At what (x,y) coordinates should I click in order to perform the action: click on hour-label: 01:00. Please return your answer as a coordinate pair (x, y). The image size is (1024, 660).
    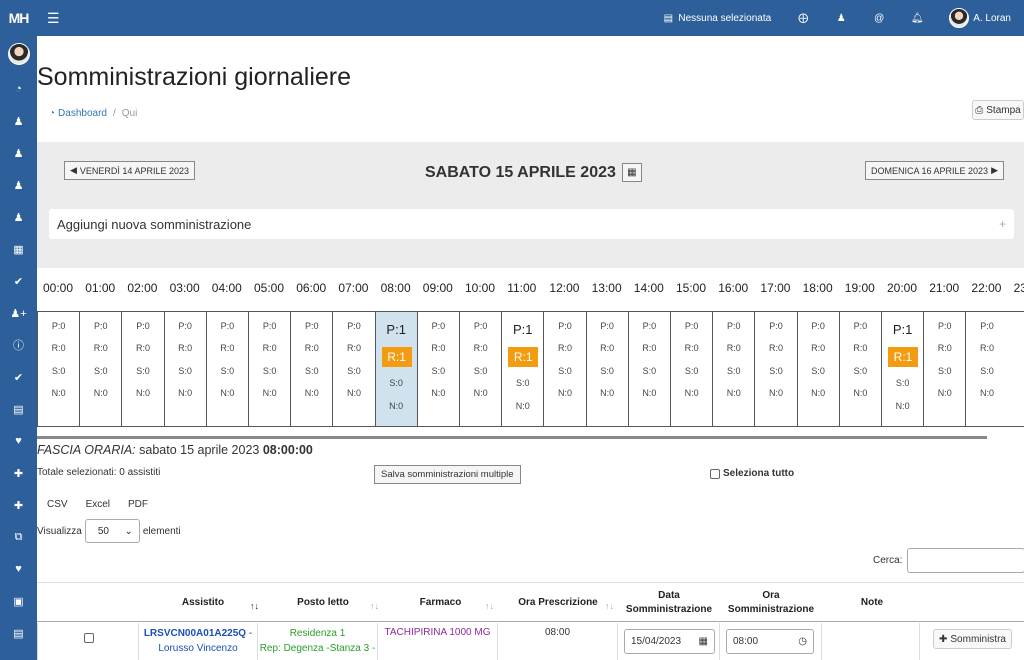
    Looking at the image, I should click on (100, 288).